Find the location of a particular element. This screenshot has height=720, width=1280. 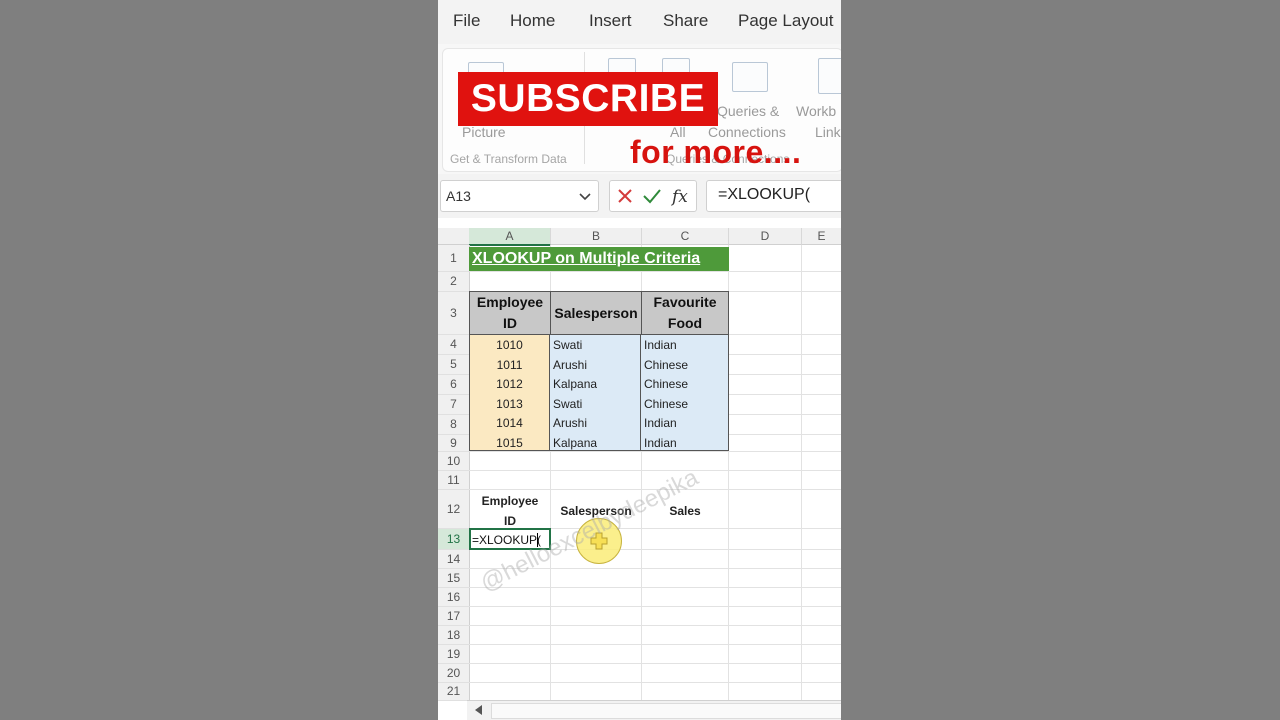

scrollbar-thumb is located at coordinates (666, 711).